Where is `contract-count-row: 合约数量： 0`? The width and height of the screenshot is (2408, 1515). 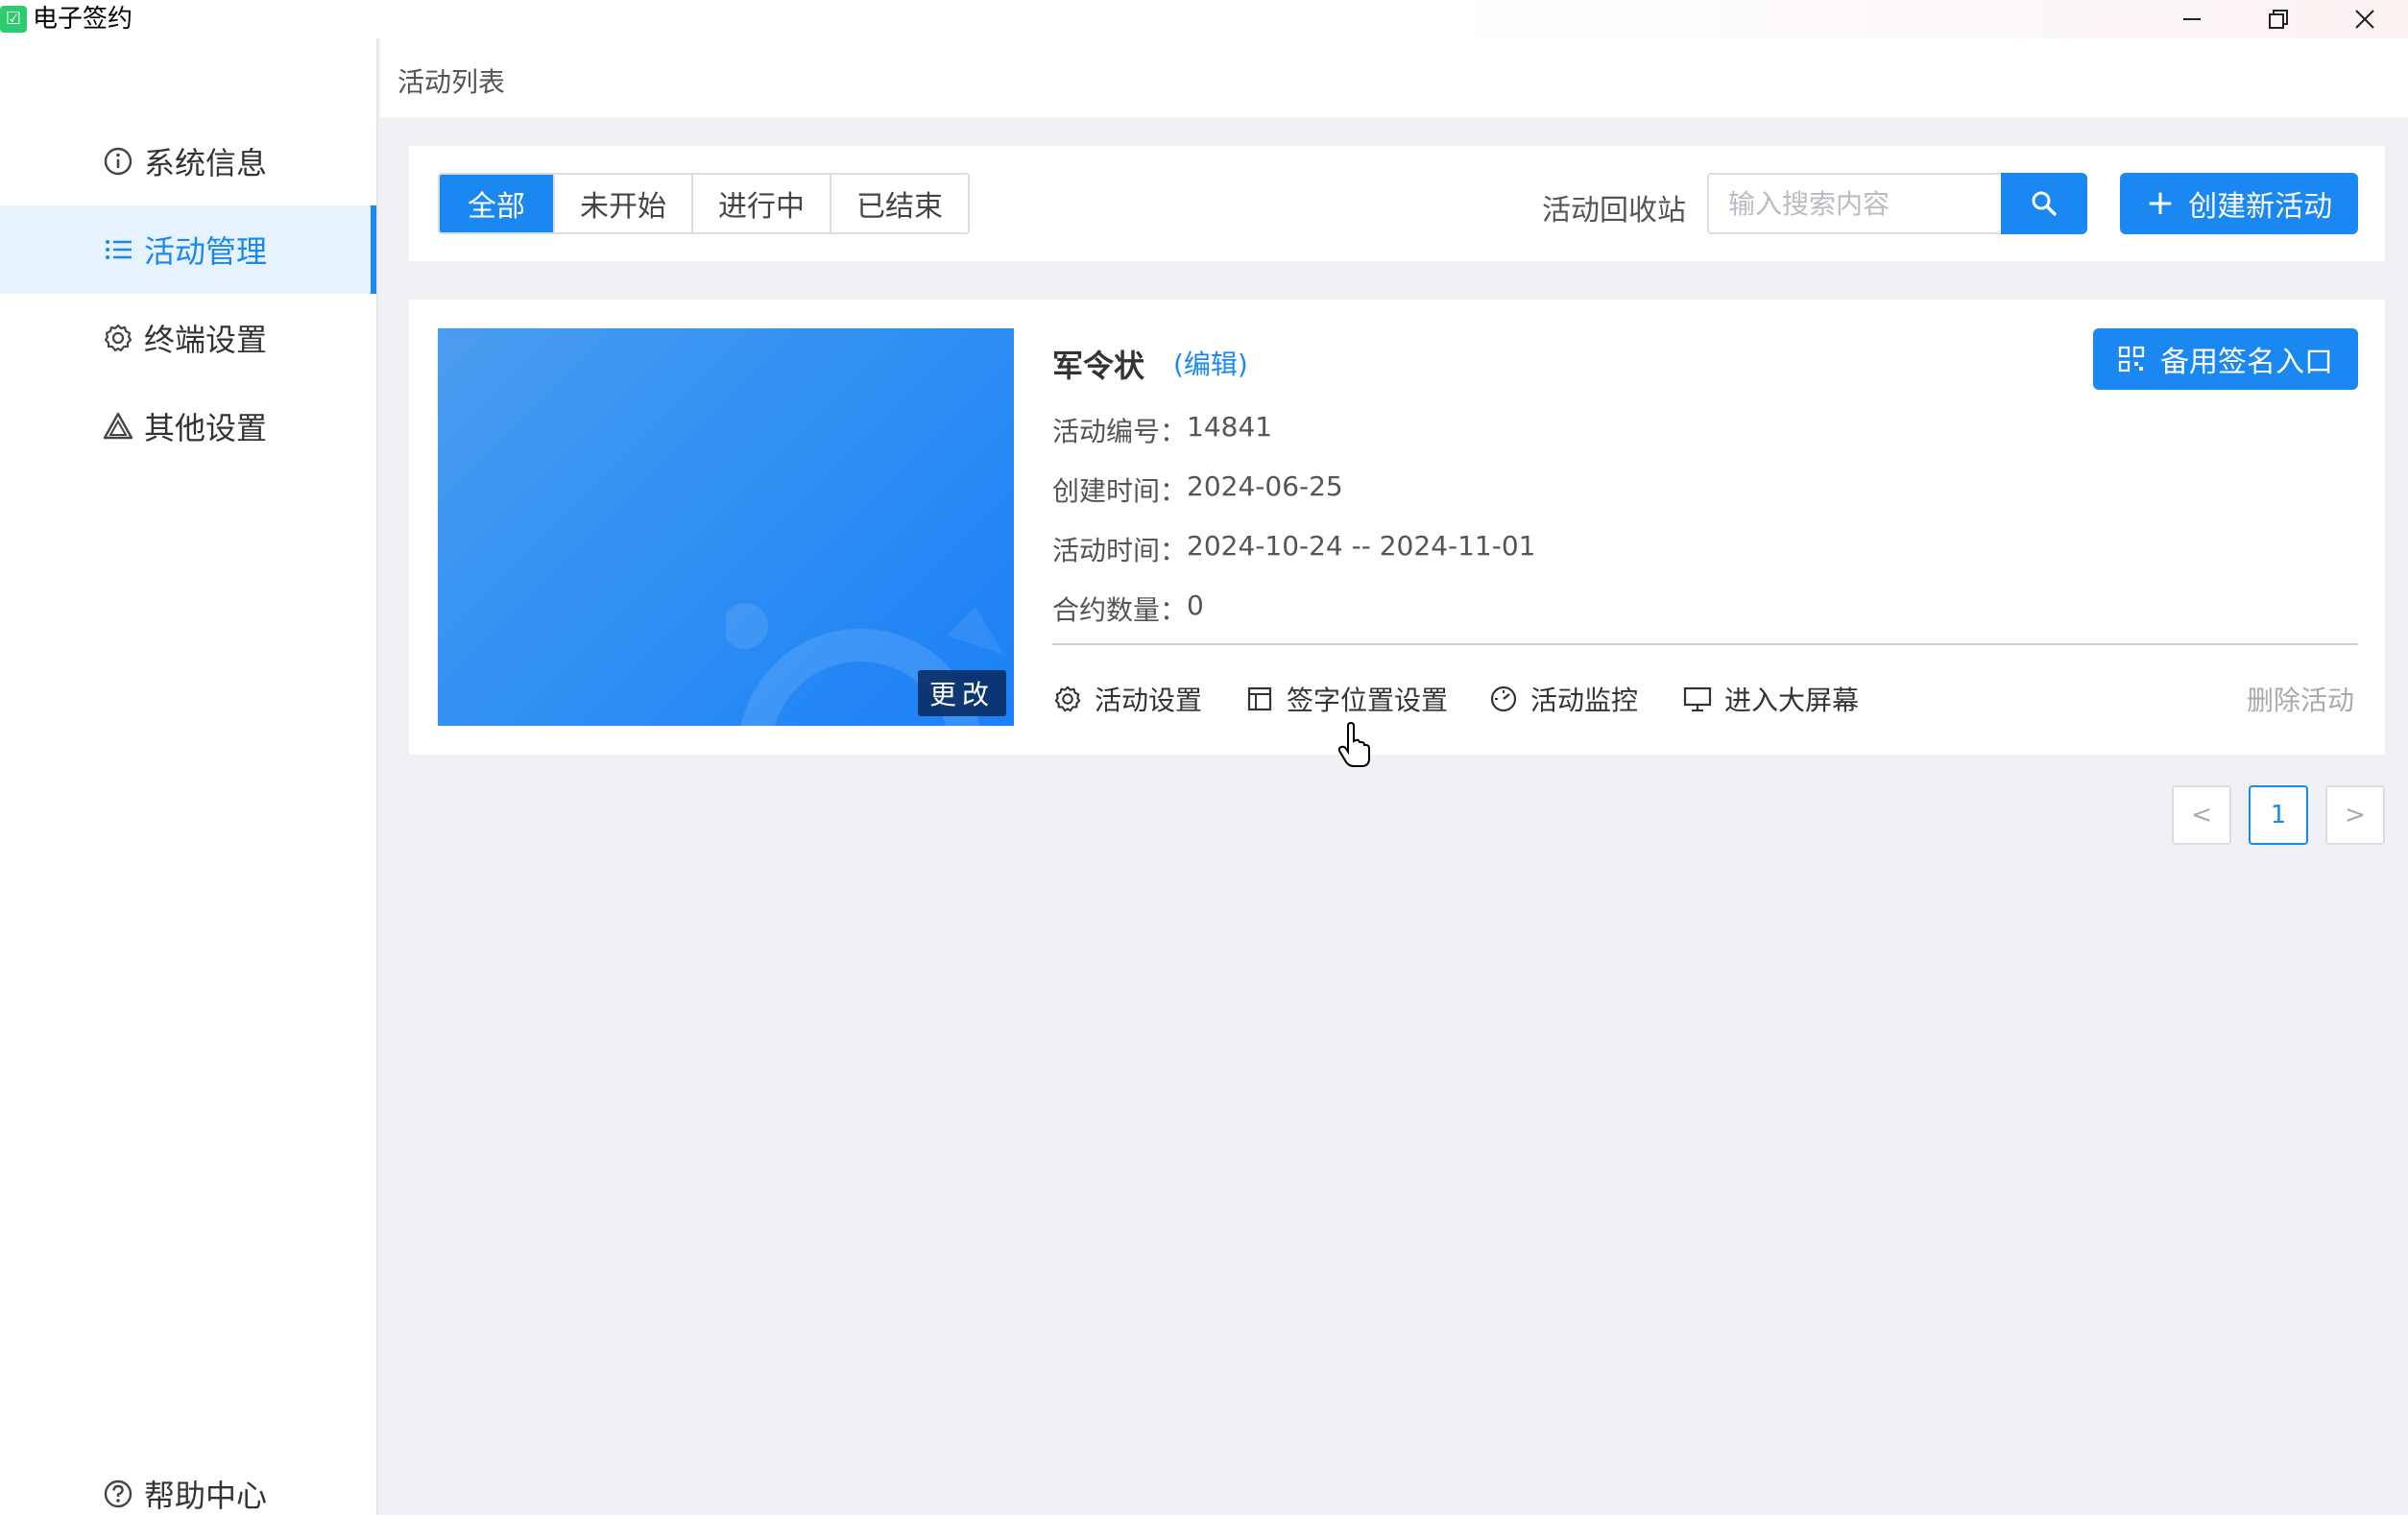
contract-count-row: 合约数量： 0 is located at coordinates (1128, 609).